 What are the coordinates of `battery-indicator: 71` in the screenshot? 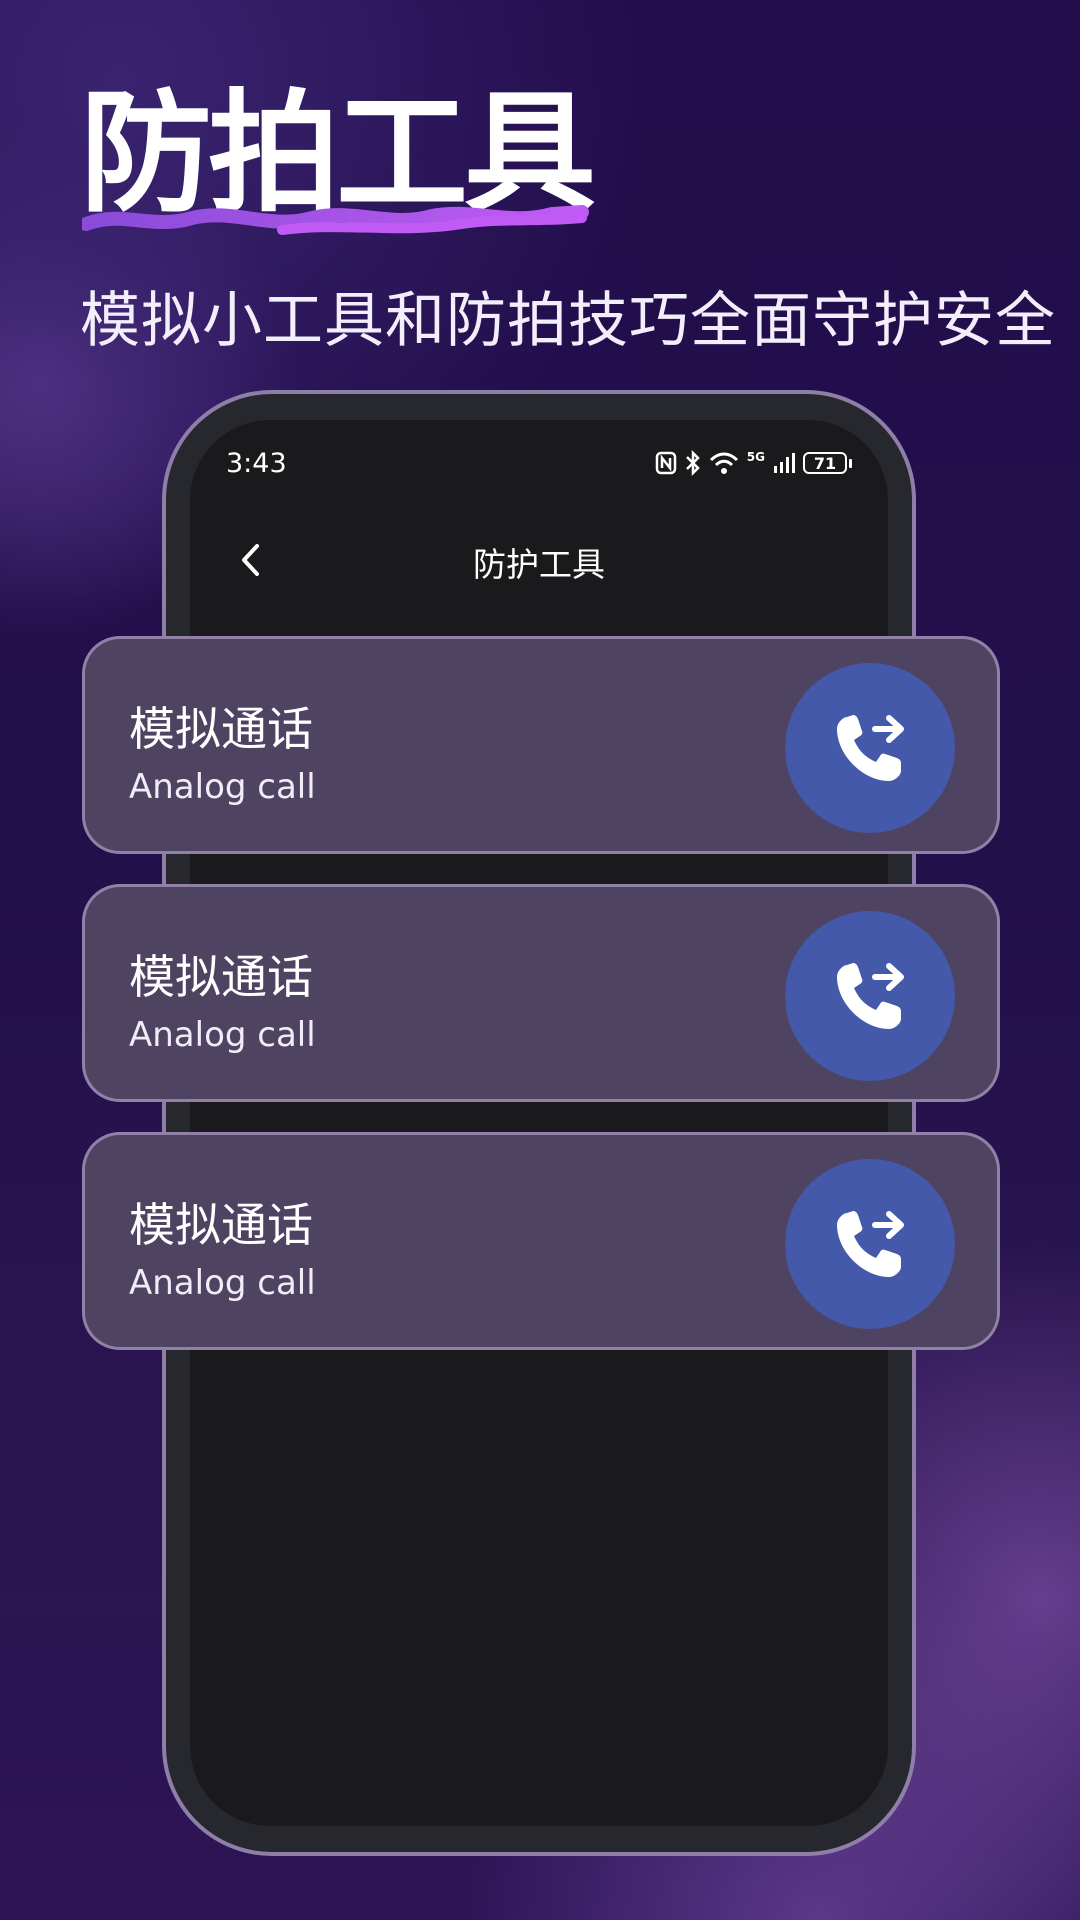 It's located at (827, 463).